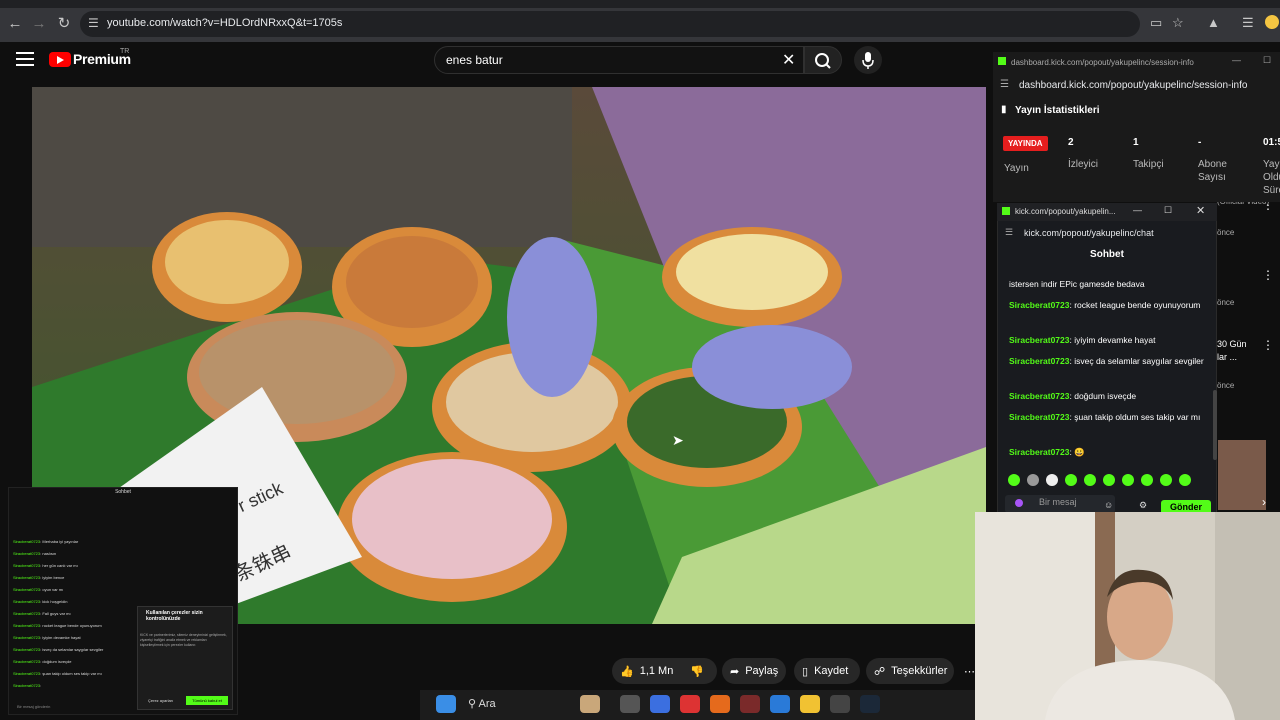 The width and height of the screenshot is (1280, 720). I want to click on like-count: 1,1 Mn, so click(656, 671).